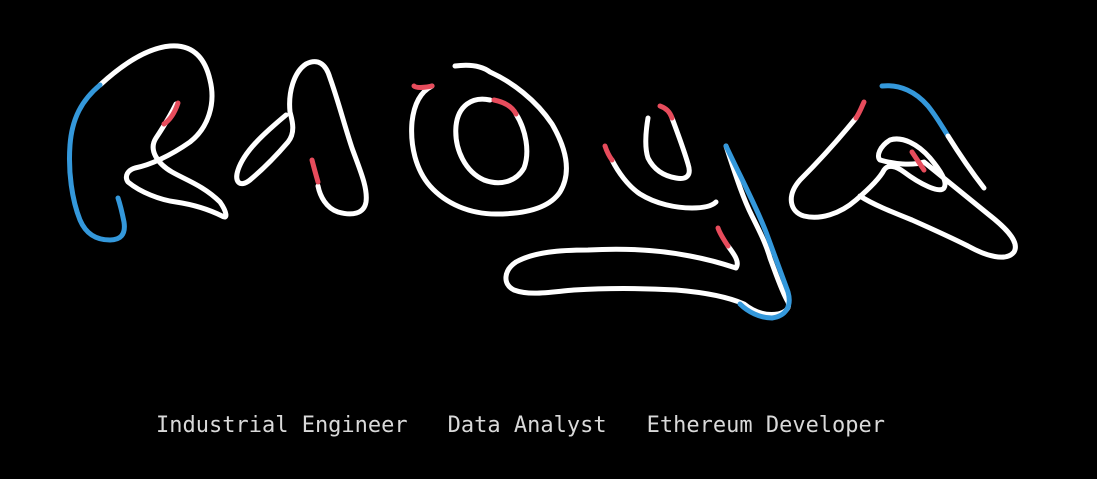  I want to click on letter-a2-top-stroke, so click(966, 162).